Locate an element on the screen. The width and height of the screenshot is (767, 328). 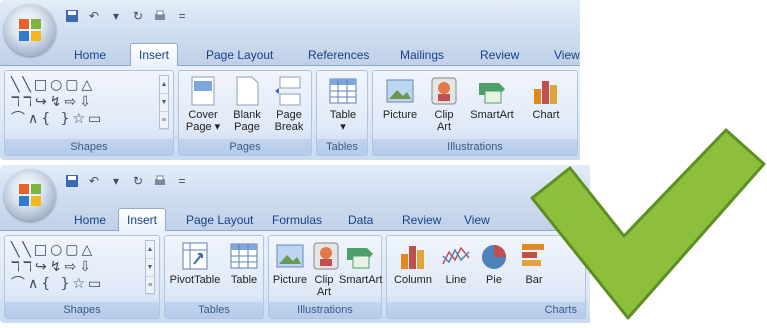
tab-data: Data is located at coordinates (360, 220).